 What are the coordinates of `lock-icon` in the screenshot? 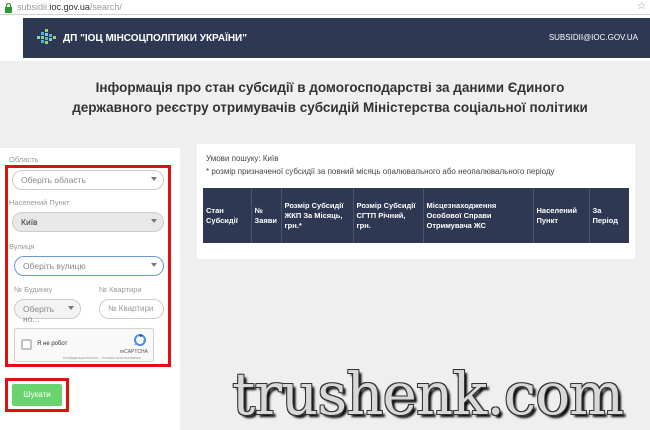 It's located at (8, 7).